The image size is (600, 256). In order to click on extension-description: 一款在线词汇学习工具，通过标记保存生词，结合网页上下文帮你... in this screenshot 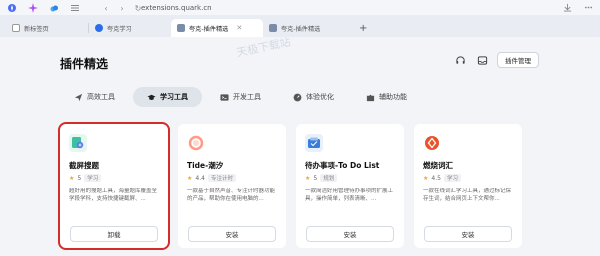, I will do `click(467, 195)`.